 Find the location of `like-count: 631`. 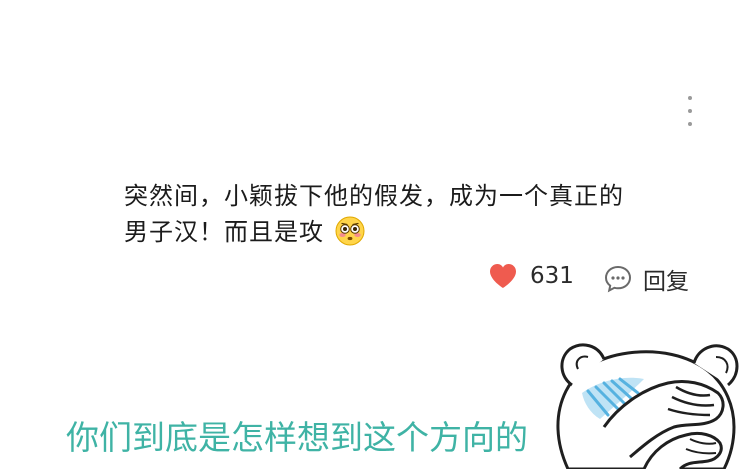

like-count: 631 is located at coordinates (552, 276).